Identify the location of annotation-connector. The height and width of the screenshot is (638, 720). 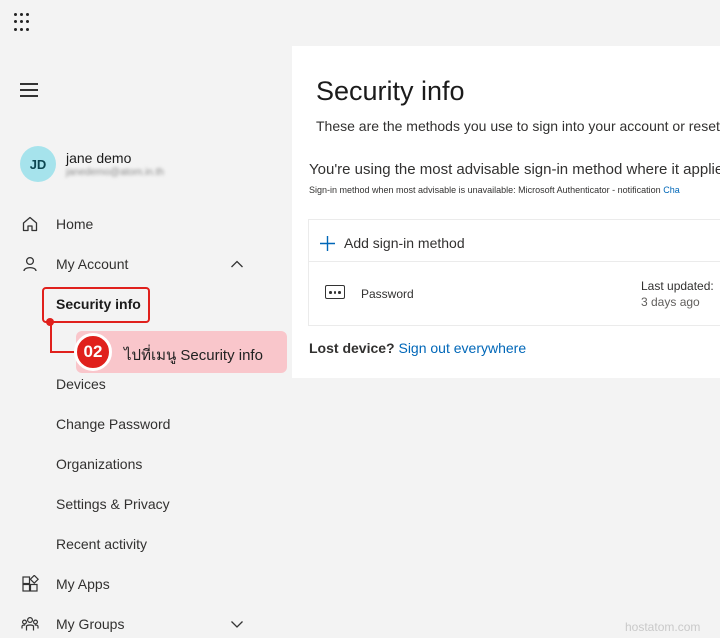
(63, 338).